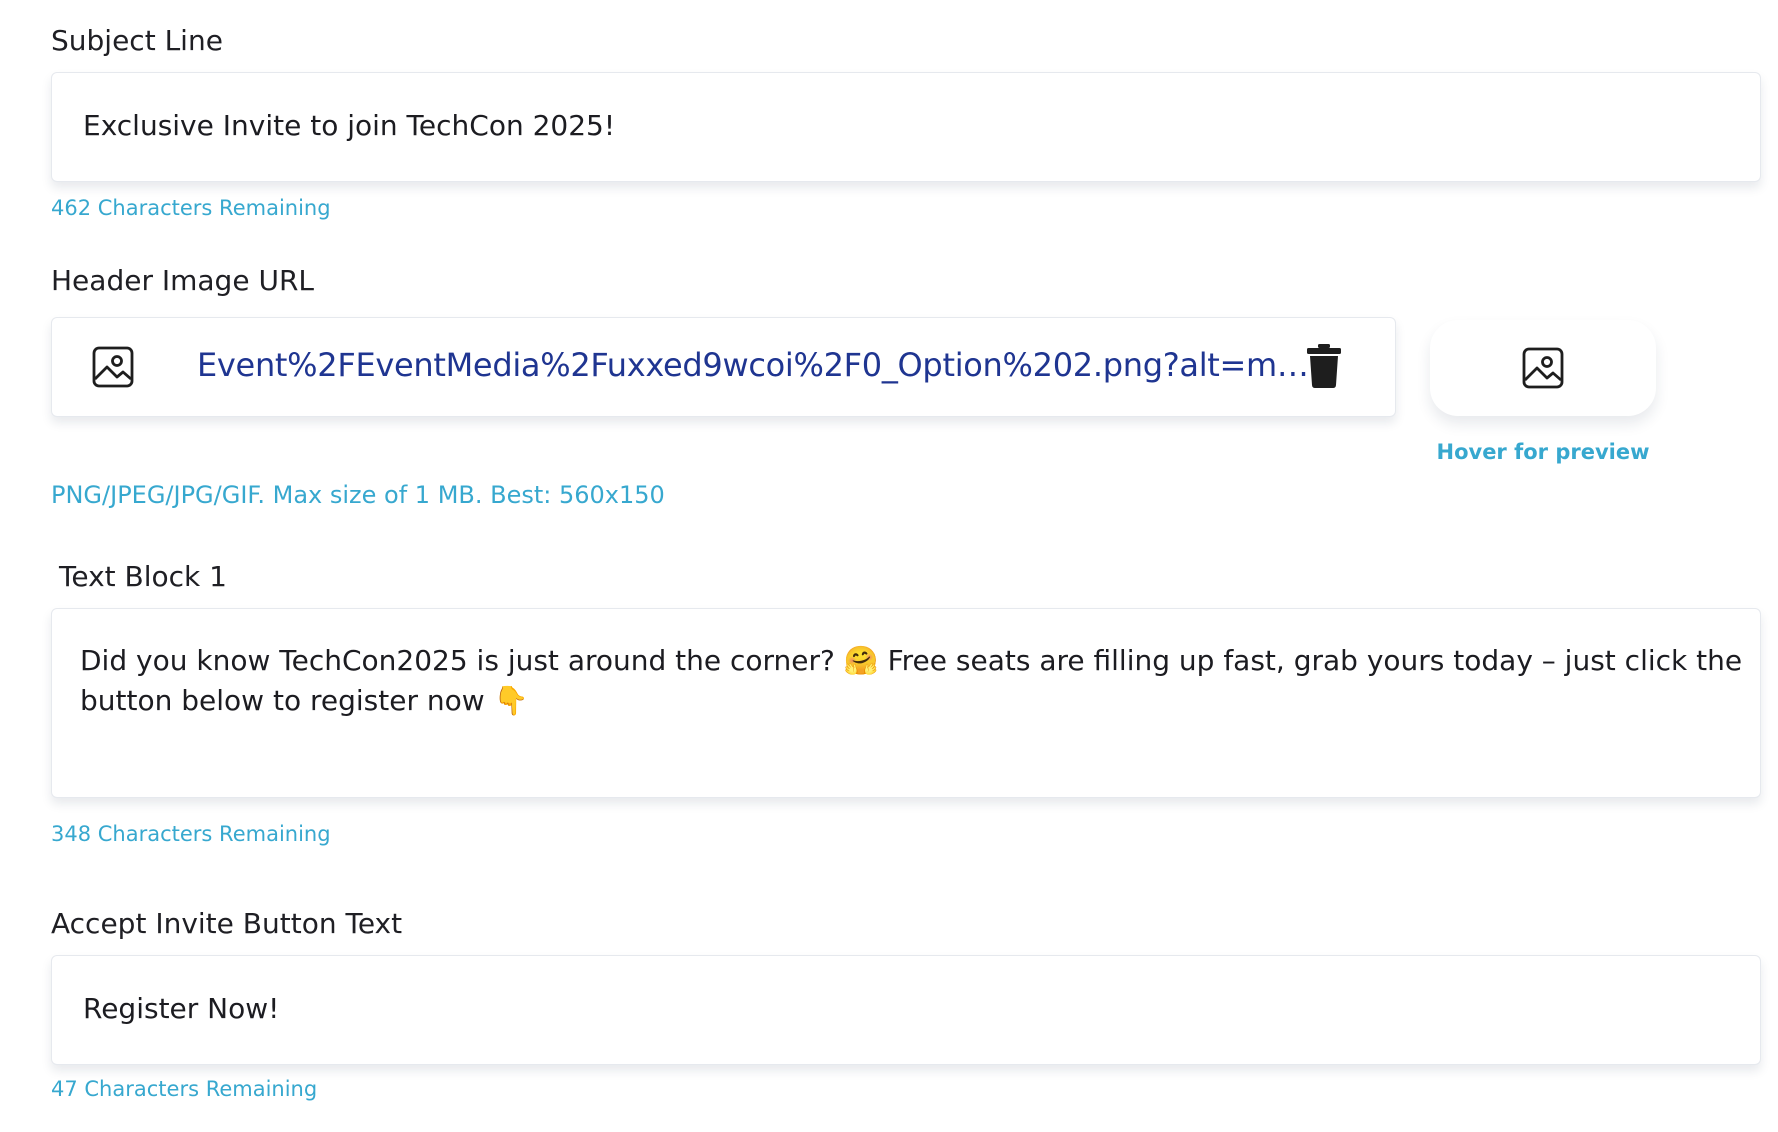  What do you see at coordinates (181, 1008) in the screenshot?
I see `accept-invite-button-text-value: Register Now!` at bounding box center [181, 1008].